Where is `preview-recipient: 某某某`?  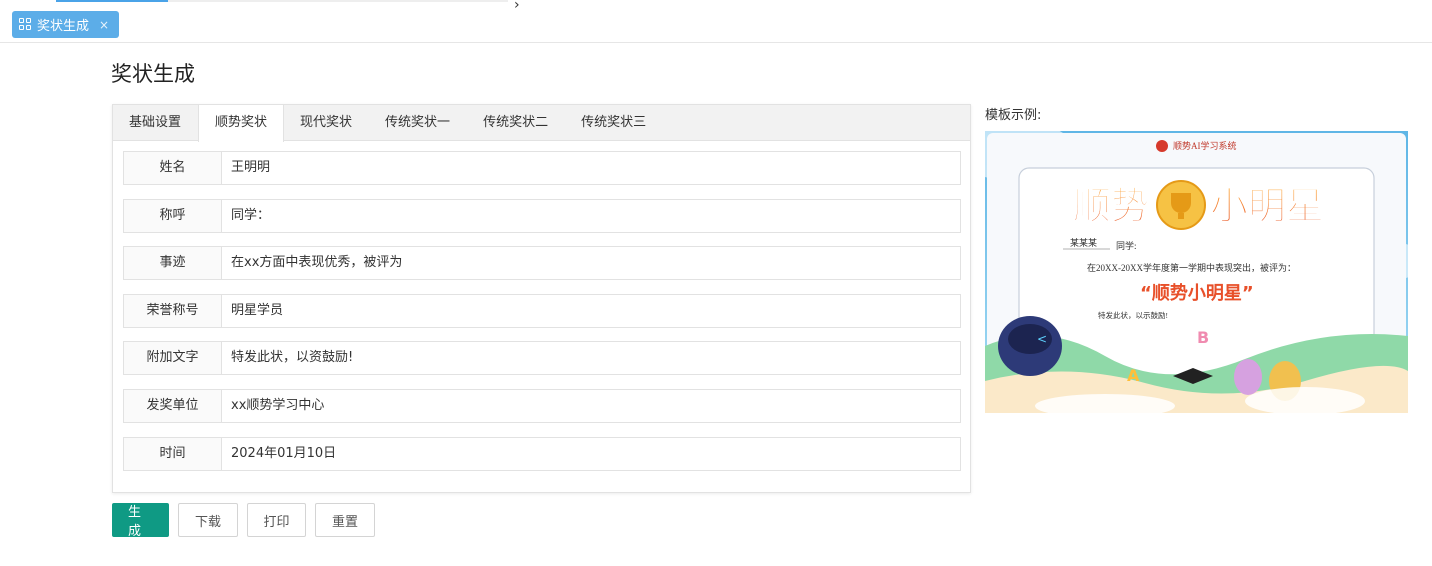
preview-recipient: 某某某 is located at coordinates (1083, 243).